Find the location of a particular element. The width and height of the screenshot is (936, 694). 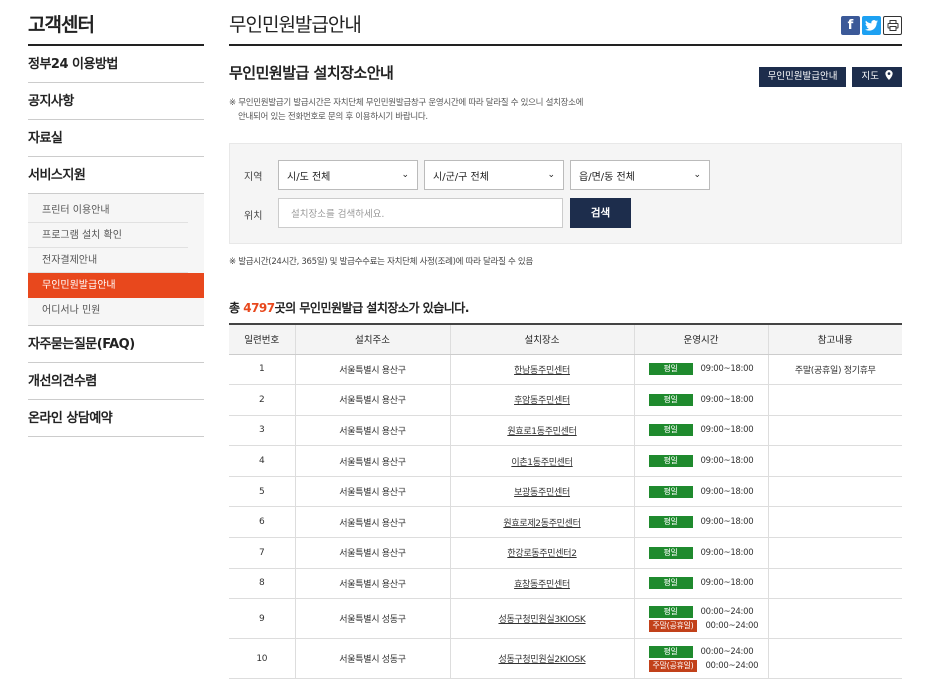

location-search-input: 설치장소를 검색하세요. is located at coordinates (420, 213).